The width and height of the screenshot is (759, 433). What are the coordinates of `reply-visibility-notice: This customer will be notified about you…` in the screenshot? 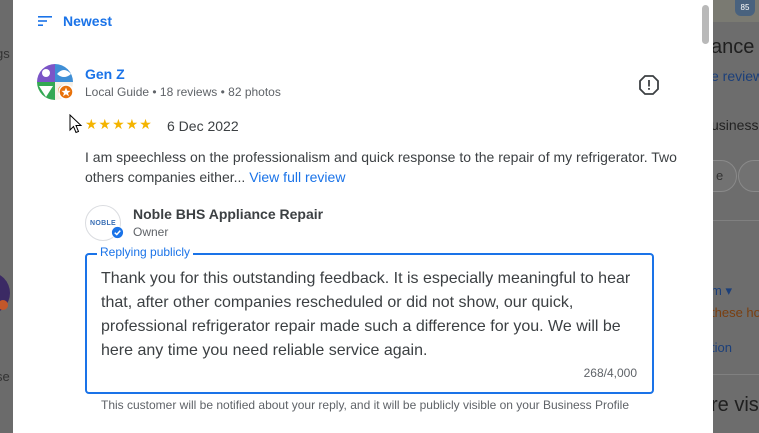 It's located at (365, 405).